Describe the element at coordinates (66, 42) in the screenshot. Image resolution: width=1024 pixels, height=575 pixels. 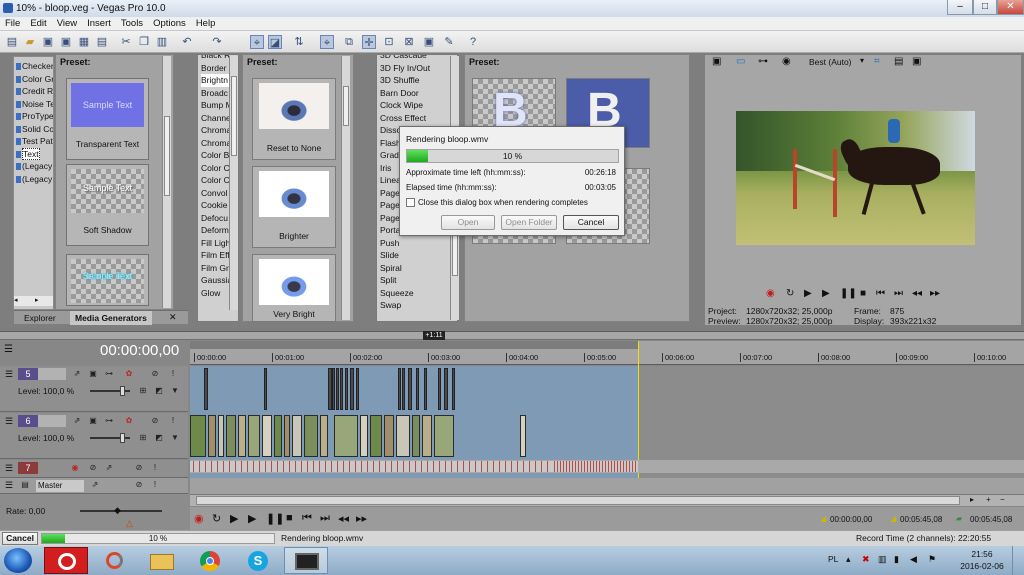
I see `save-as-icon: ▣` at that location.